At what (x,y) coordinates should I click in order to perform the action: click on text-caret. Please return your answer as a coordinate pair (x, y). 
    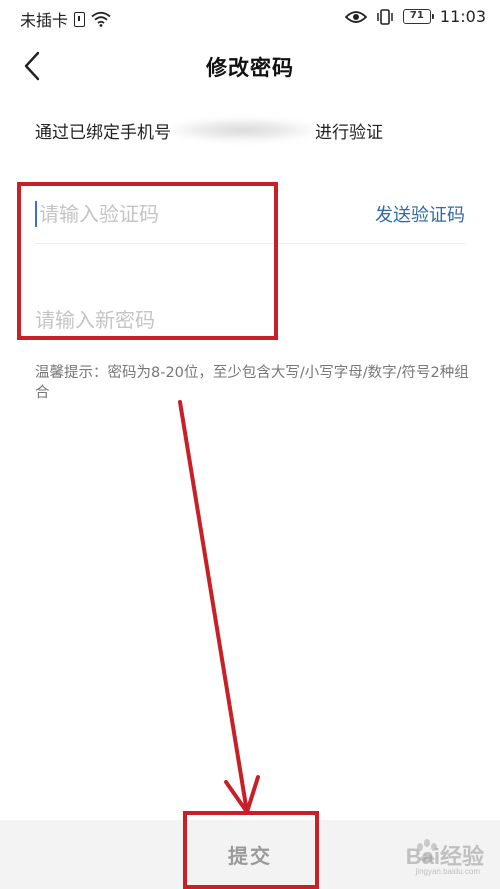
    Looking at the image, I should click on (36, 213).